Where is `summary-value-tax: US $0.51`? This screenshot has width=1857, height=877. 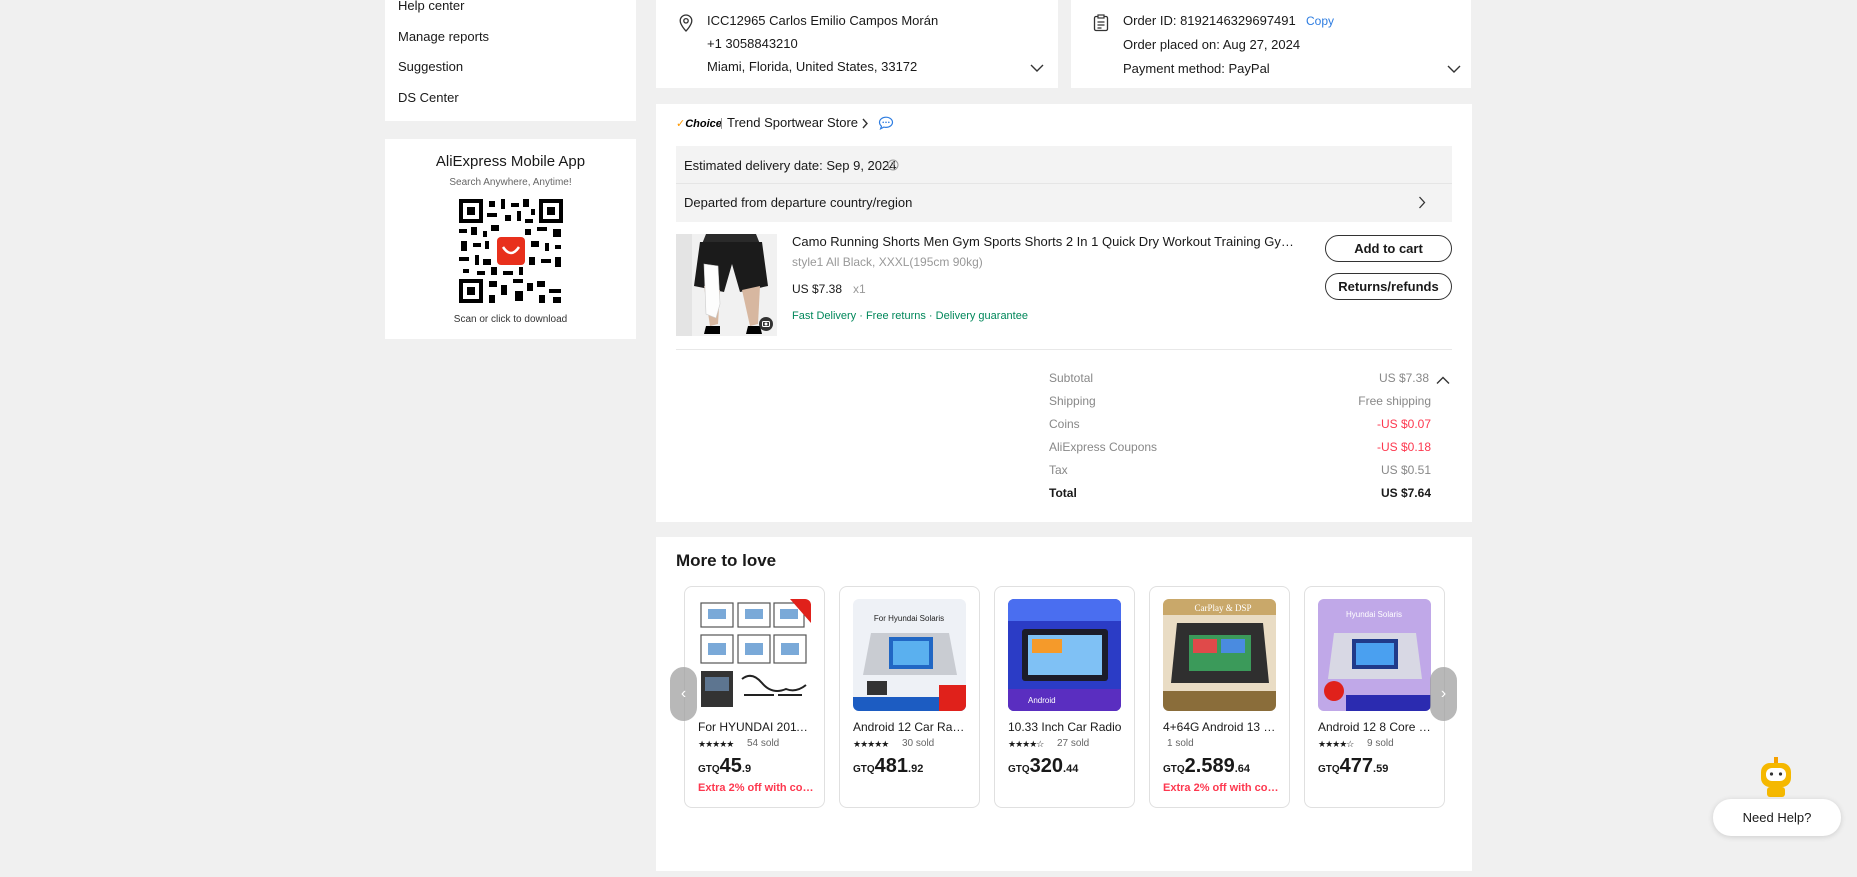 summary-value-tax: US $0.51 is located at coordinates (1405, 470).